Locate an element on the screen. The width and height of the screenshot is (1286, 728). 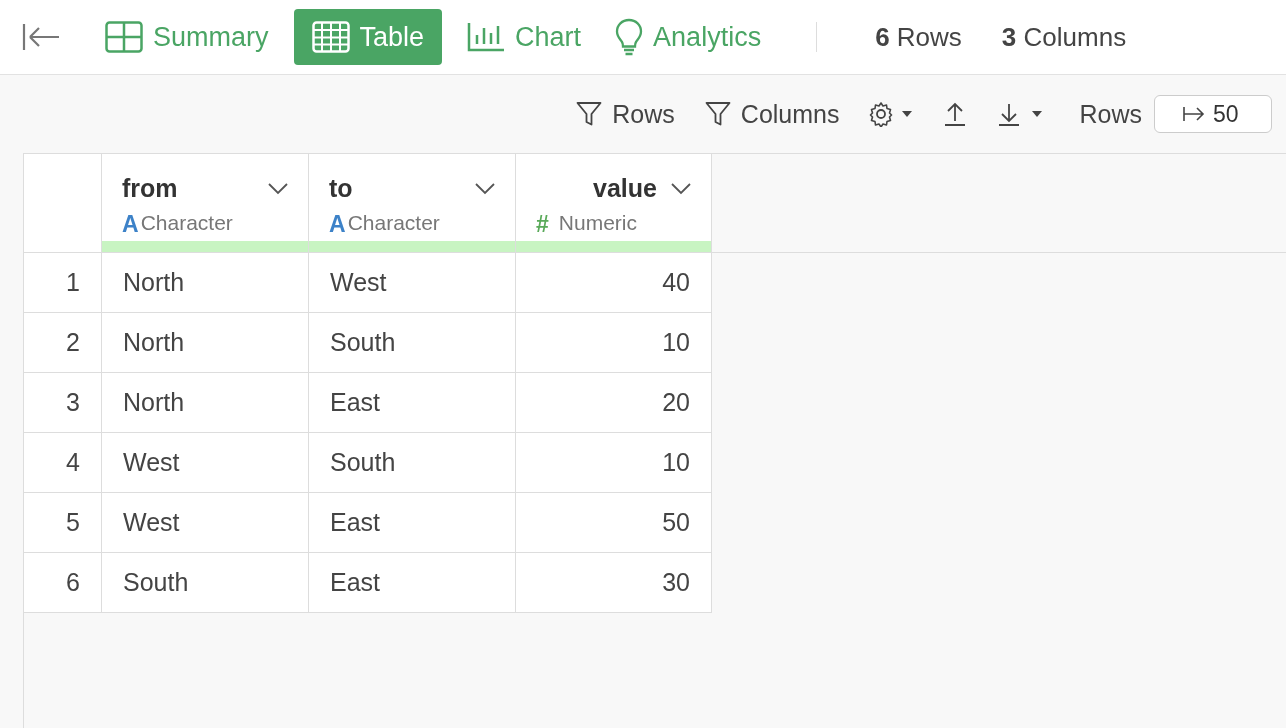
jump-to-end-icon is located at coordinates (1194, 114).